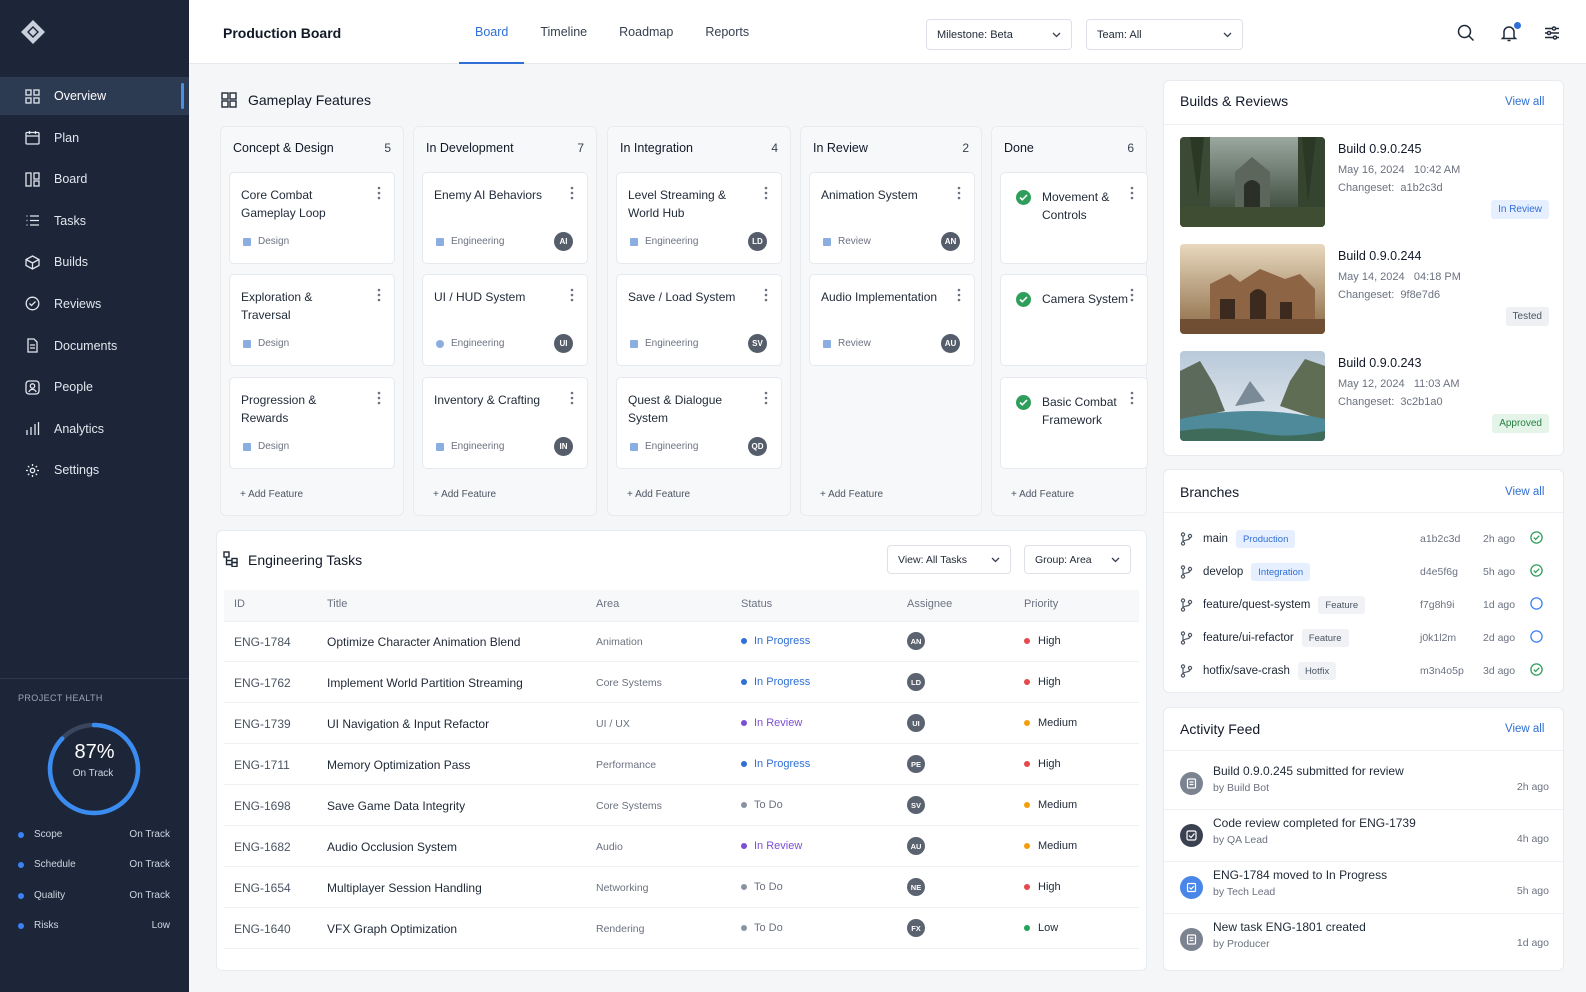 Image resolution: width=1586 pixels, height=992 pixels. I want to click on feature-card: Save / Load System Engineering SV, so click(699, 320).